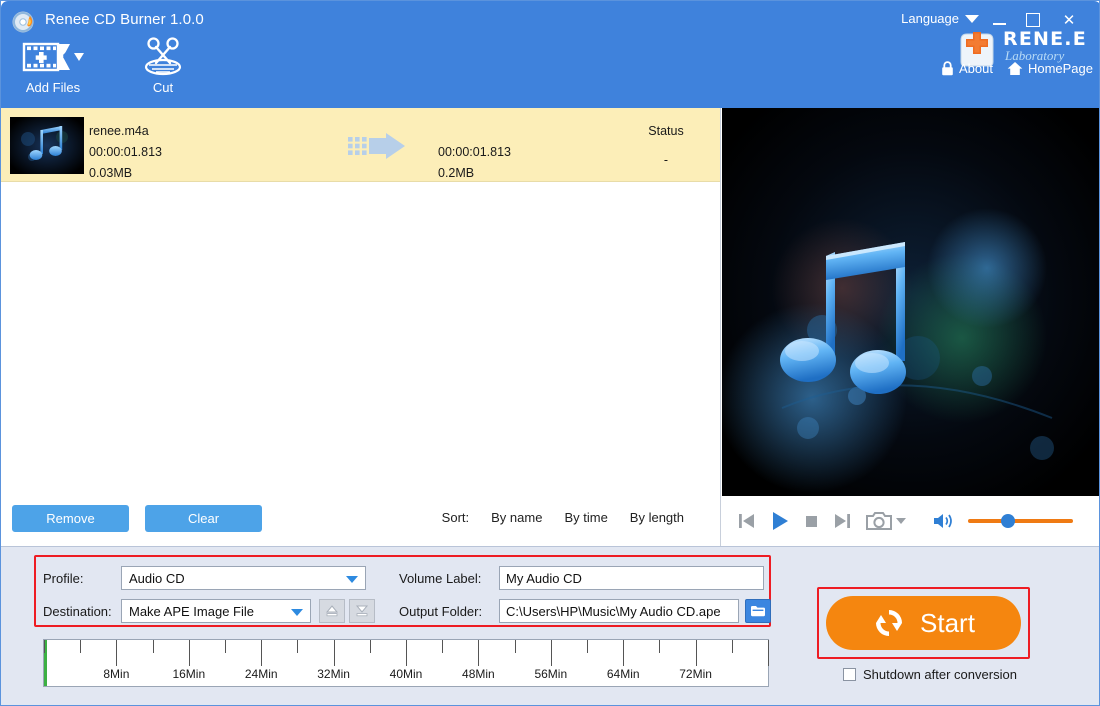 This screenshot has height=706, width=1100. I want to click on brand-links: About HomePage, so click(1017, 68).